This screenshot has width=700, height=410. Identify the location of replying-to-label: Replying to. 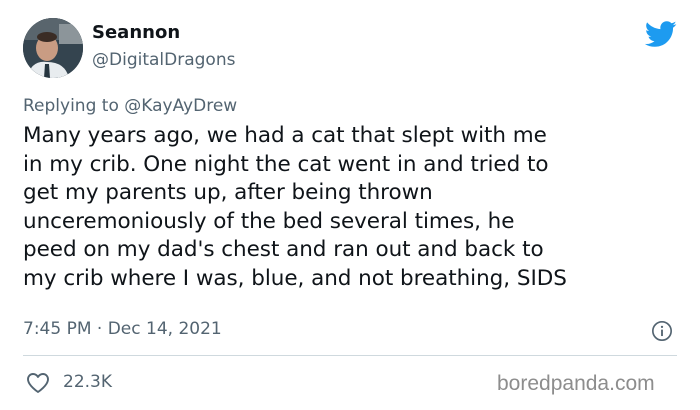
(71, 106).